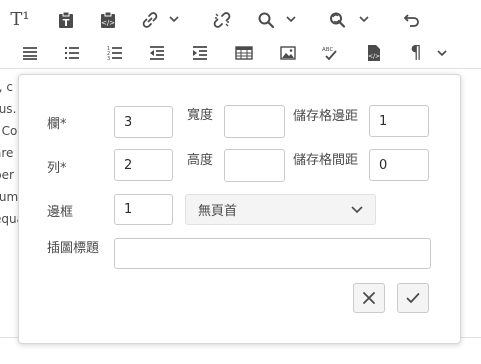 Image resolution: width=481 pixels, height=364 pixels. I want to click on source-edit-icon: </>, so click(374, 53).